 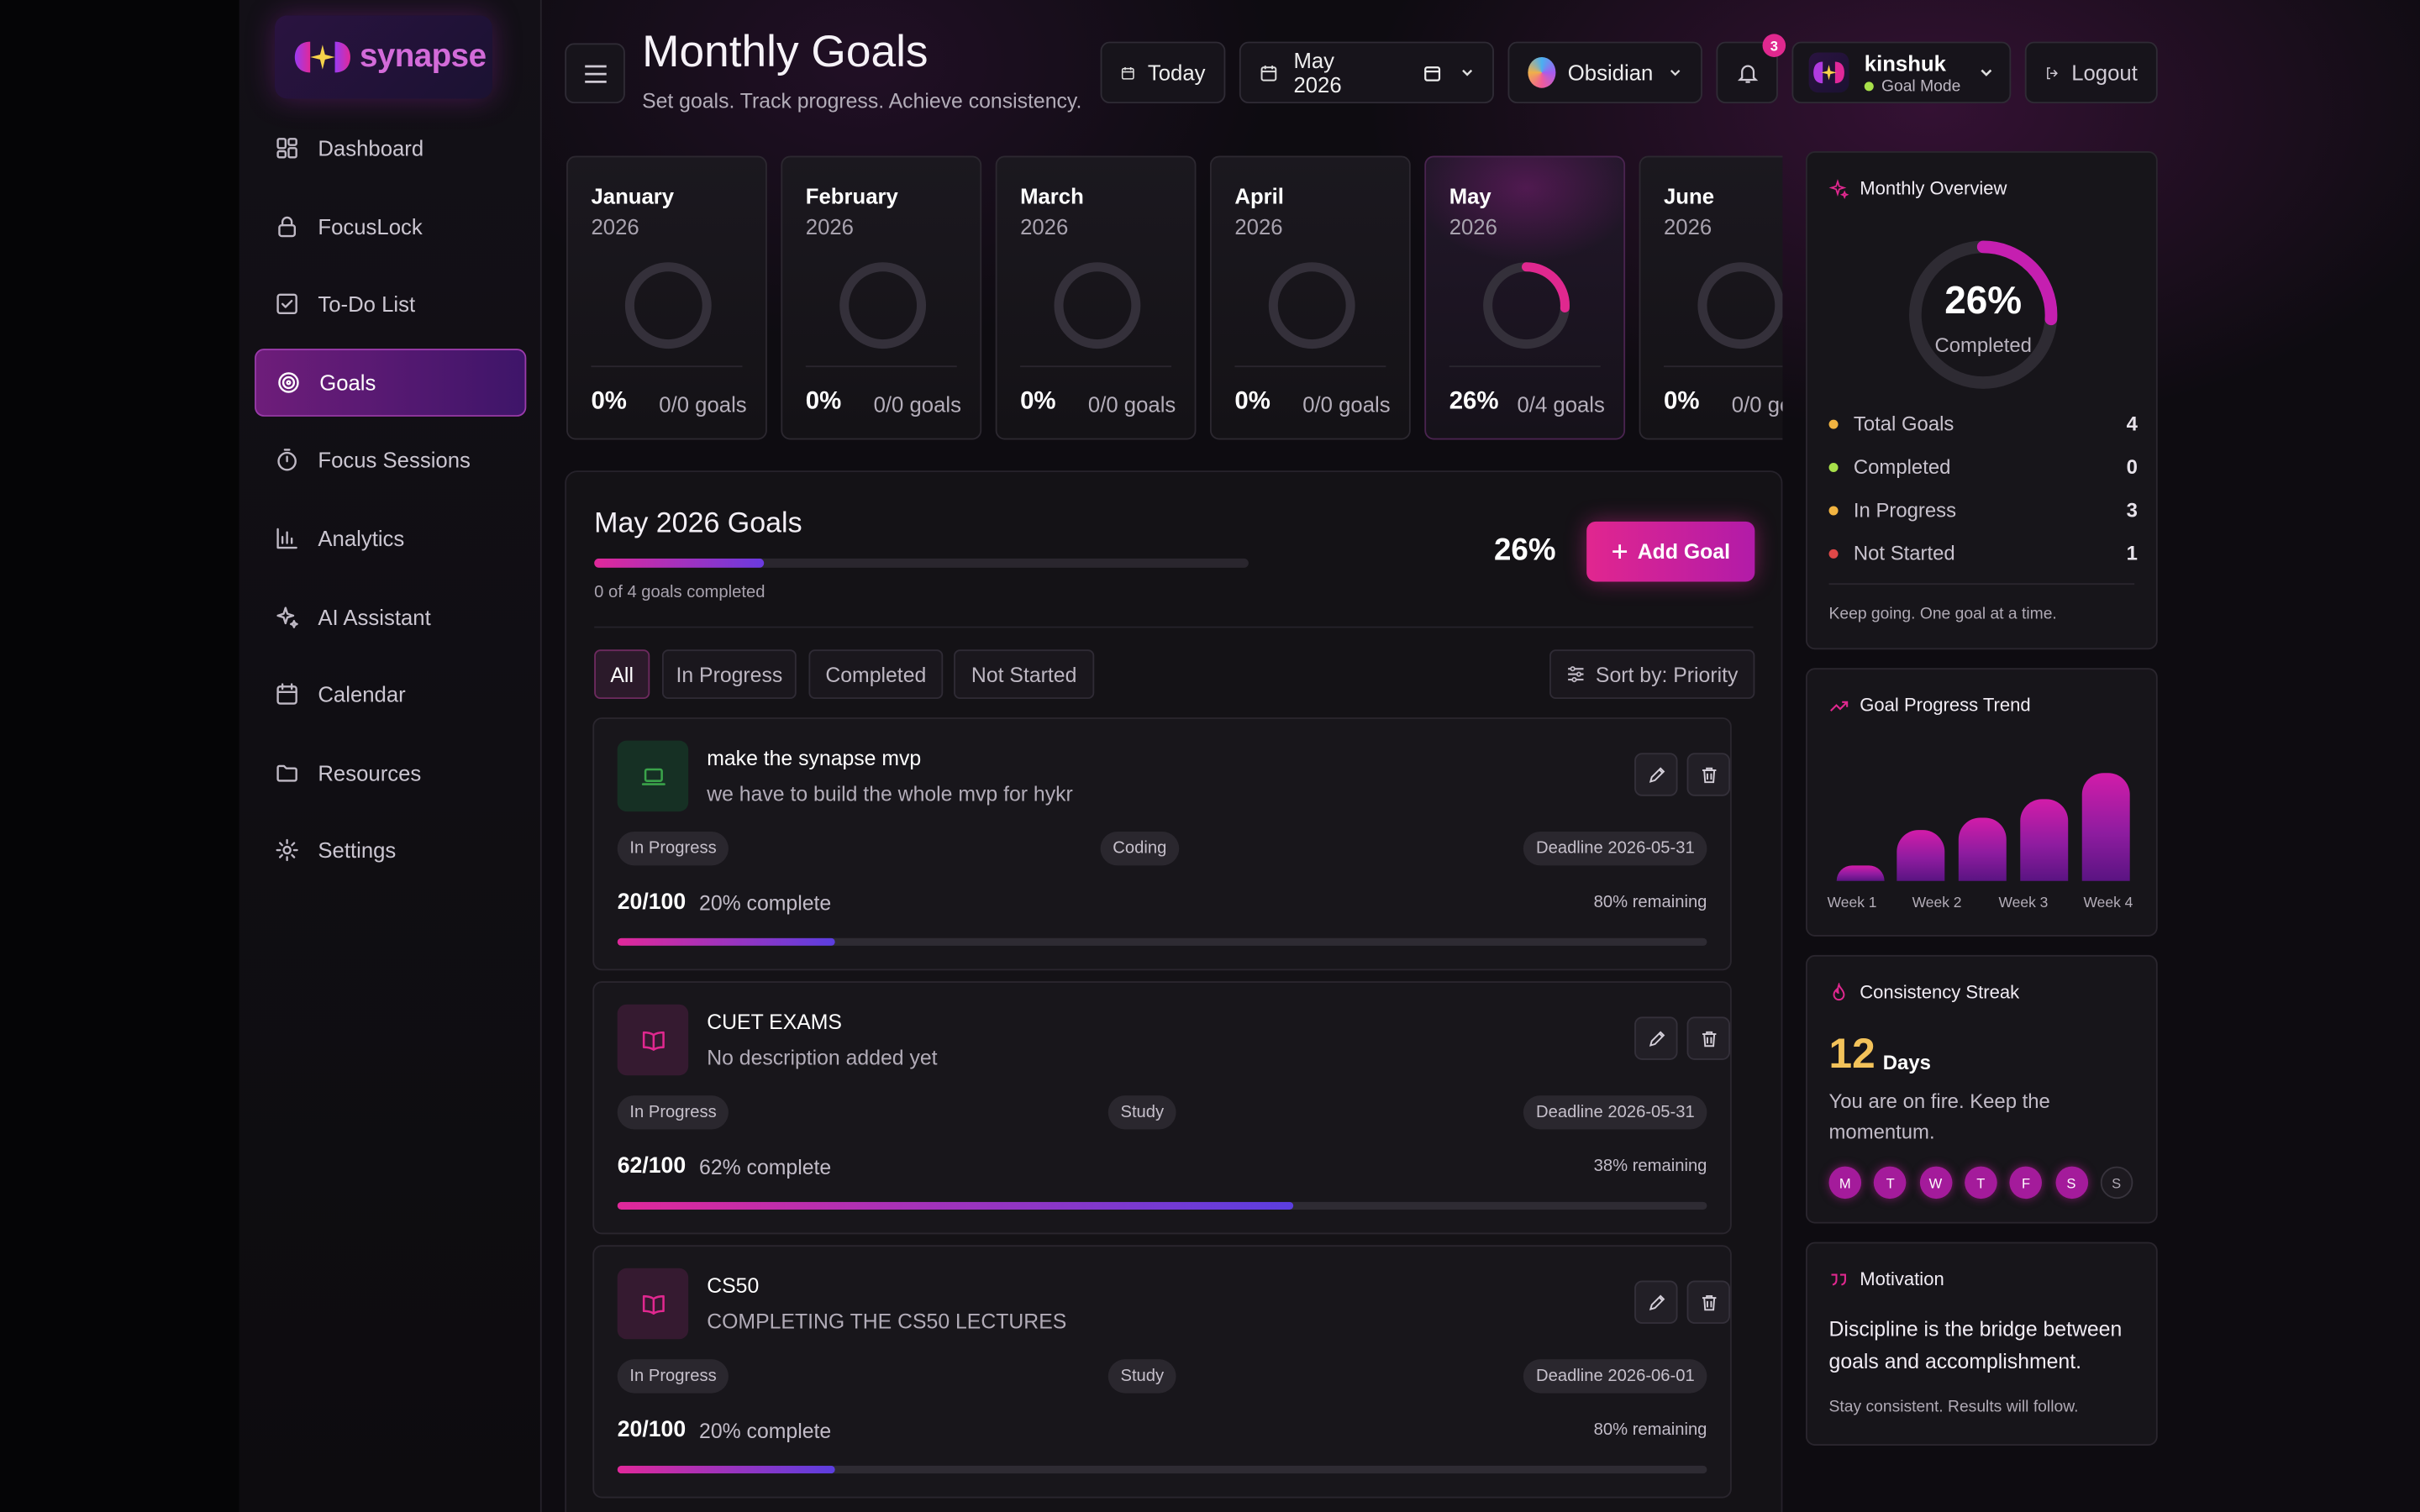 What do you see at coordinates (1845, 1183) in the screenshot?
I see `streak-day: M` at bounding box center [1845, 1183].